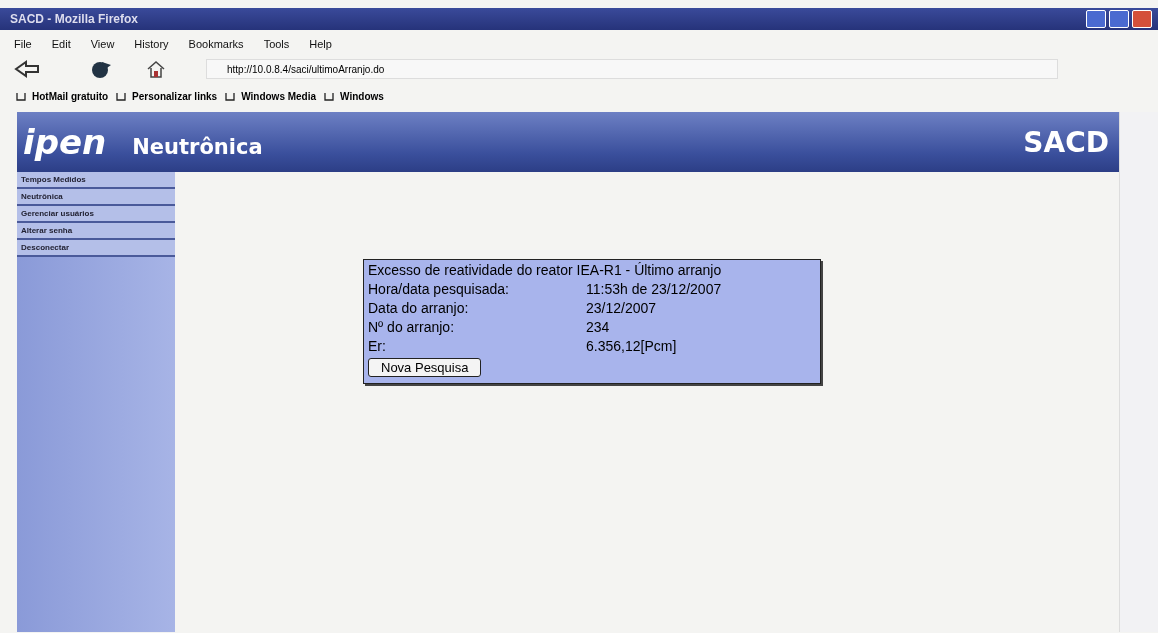 This screenshot has width=1158, height=633. What do you see at coordinates (425, 367) in the screenshot?
I see `new-search-button: Nova Pesquisa` at bounding box center [425, 367].